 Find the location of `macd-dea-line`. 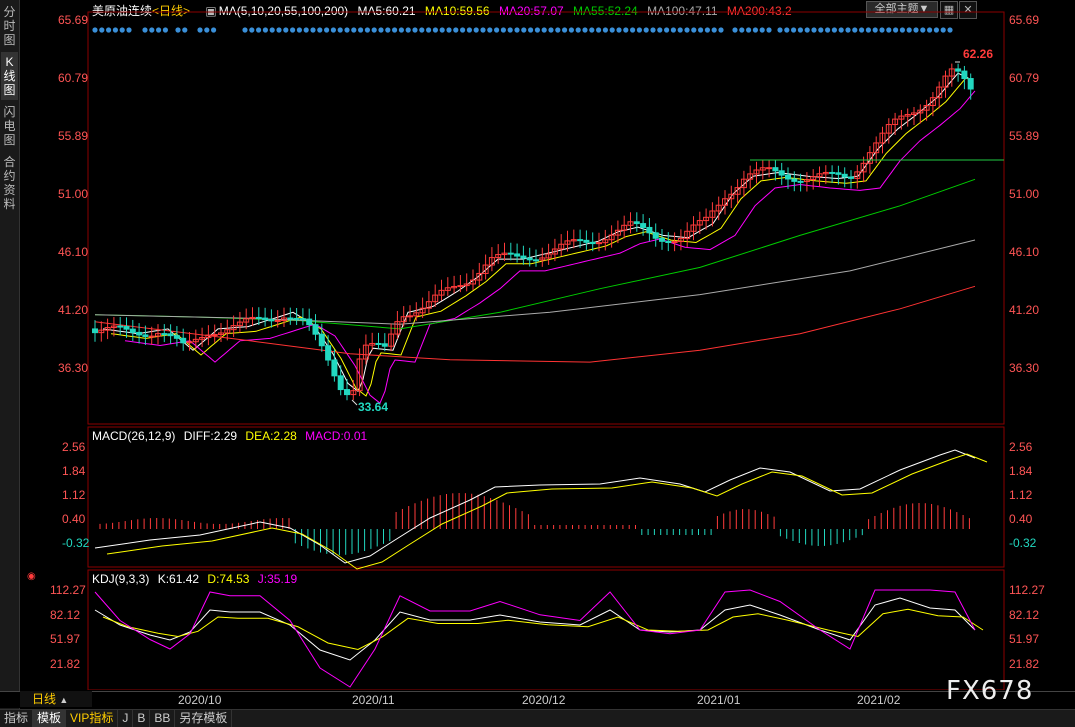

macd-dea-line is located at coordinates (547, 511).